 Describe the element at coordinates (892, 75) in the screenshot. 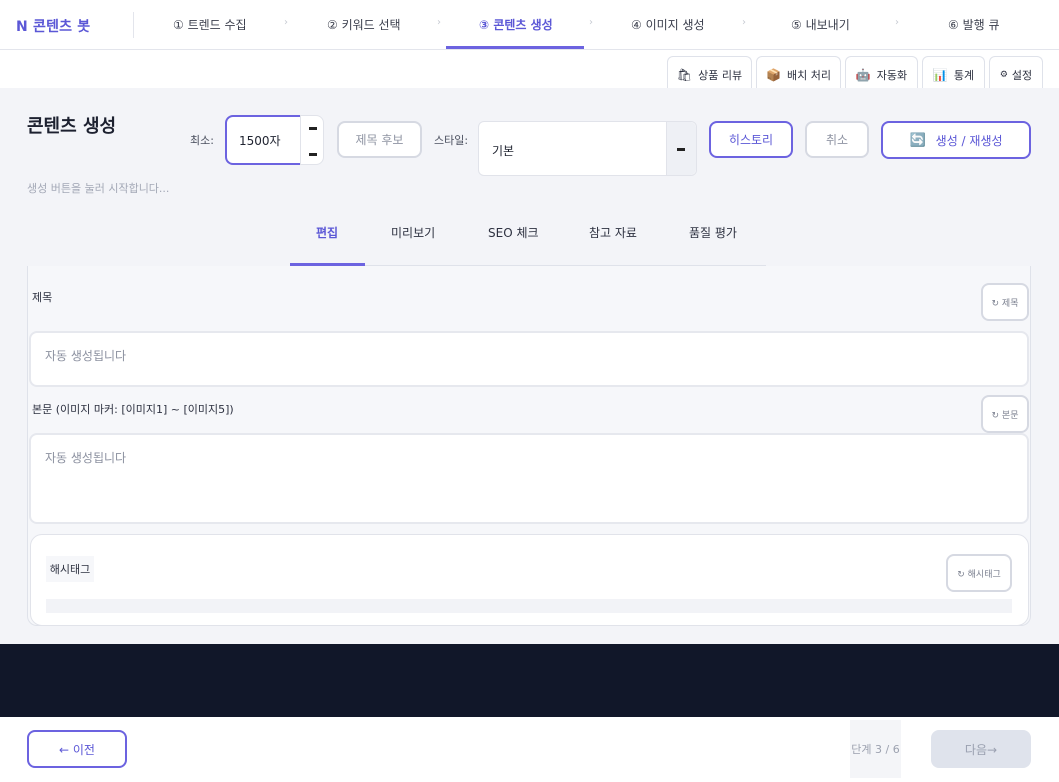

I see `tool-label: 자동화` at that location.